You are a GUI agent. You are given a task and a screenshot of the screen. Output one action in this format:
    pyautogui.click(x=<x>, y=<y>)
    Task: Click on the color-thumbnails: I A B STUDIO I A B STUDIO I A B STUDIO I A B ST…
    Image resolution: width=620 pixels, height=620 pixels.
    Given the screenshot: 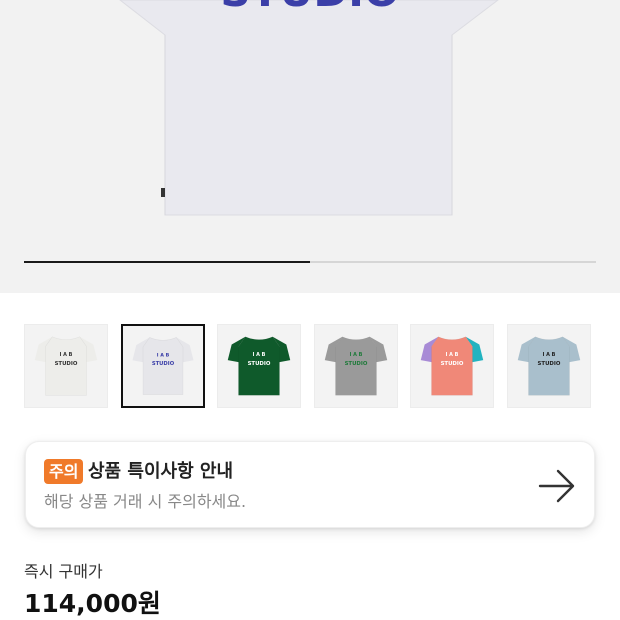 What is the action you would take?
    pyautogui.click(x=310, y=367)
    